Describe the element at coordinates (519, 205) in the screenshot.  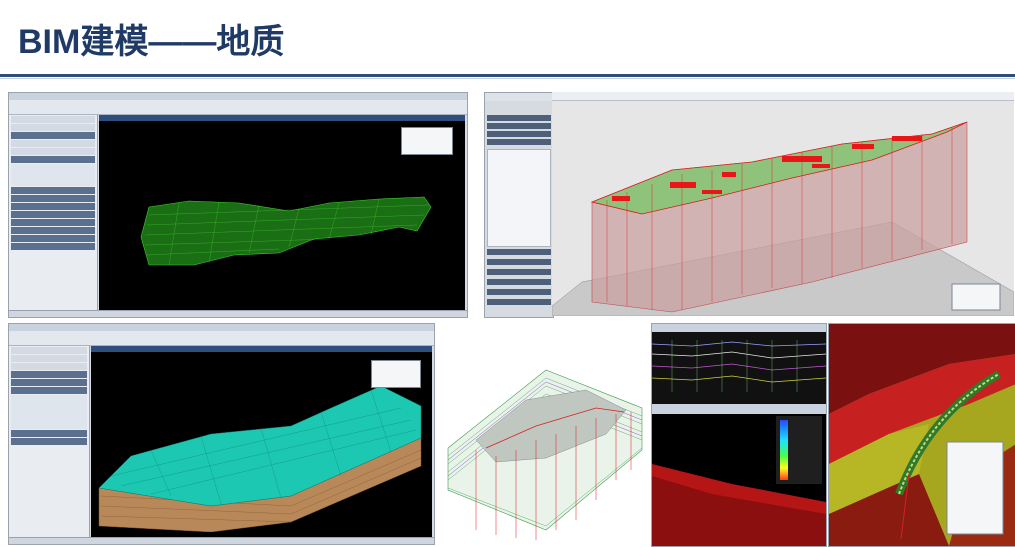
I see `screenshot-tool-palette` at that location.